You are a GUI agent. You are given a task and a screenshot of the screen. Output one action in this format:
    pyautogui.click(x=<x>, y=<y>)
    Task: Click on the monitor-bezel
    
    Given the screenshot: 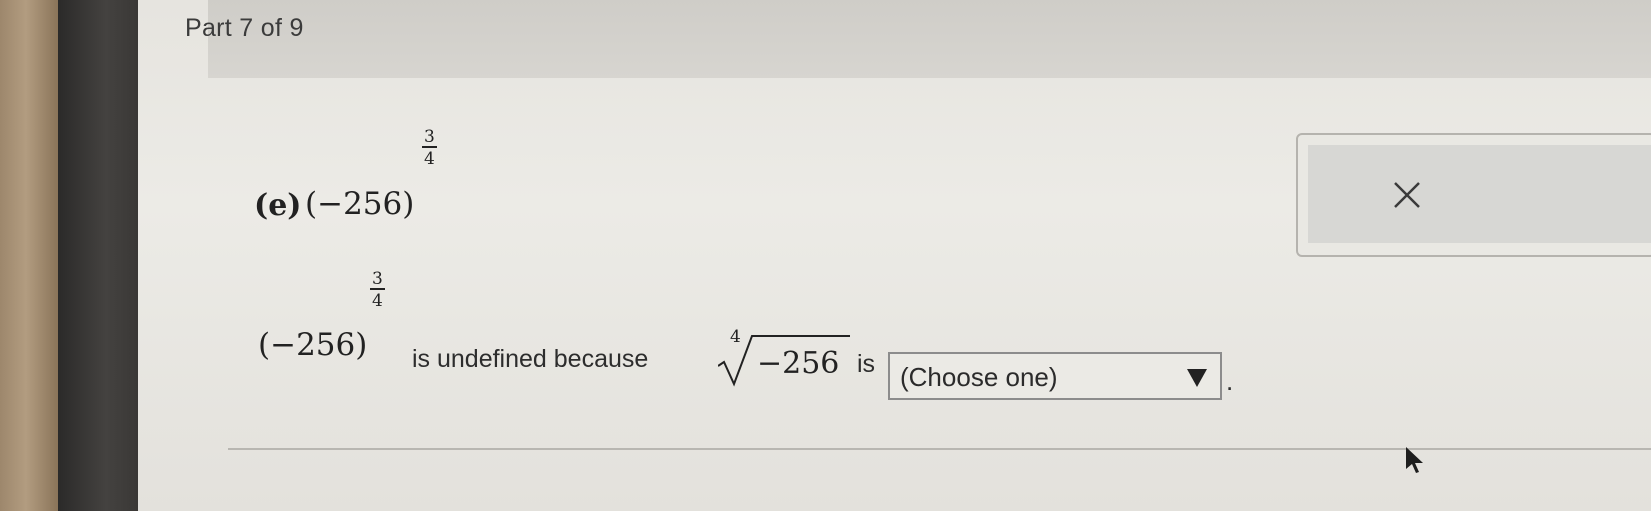 What is the action you would take?
    pyautogui.click(x=98, y=255)
    